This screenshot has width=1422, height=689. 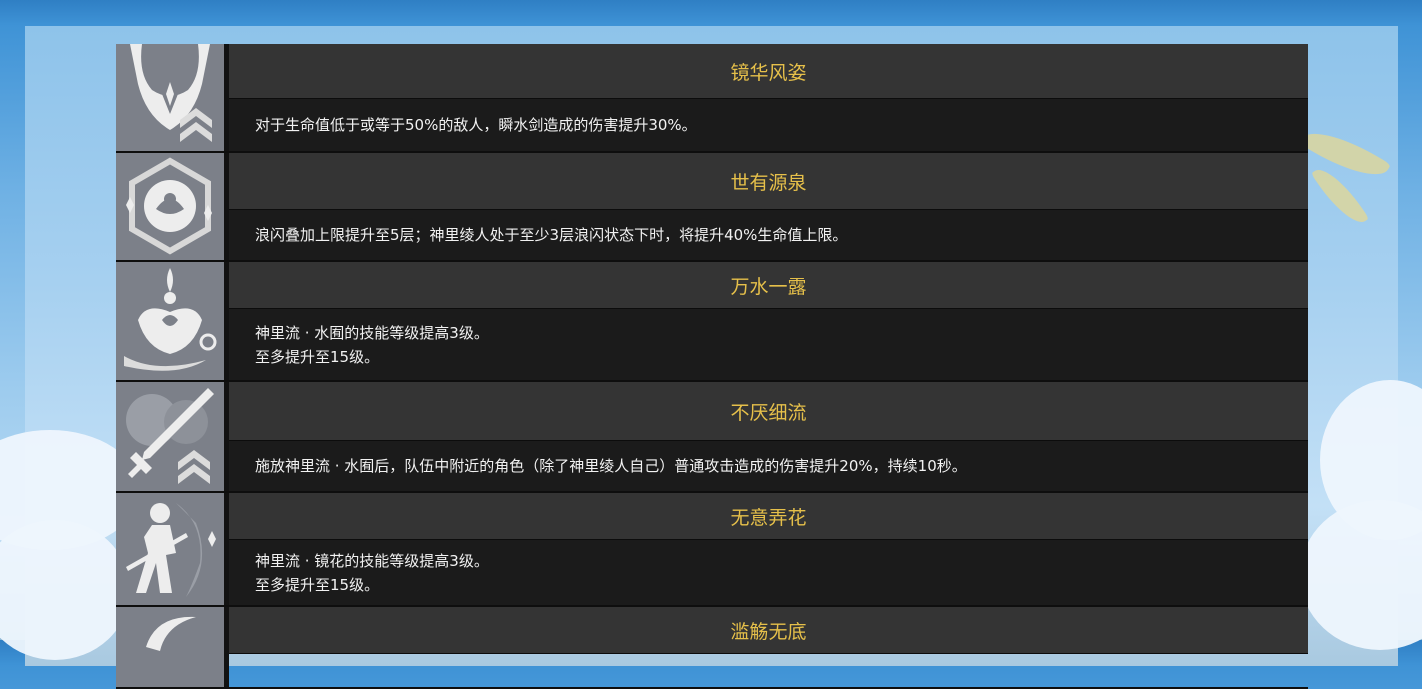 I want to click on talent-title: 滥觞无底, so click(x=768, y=630).